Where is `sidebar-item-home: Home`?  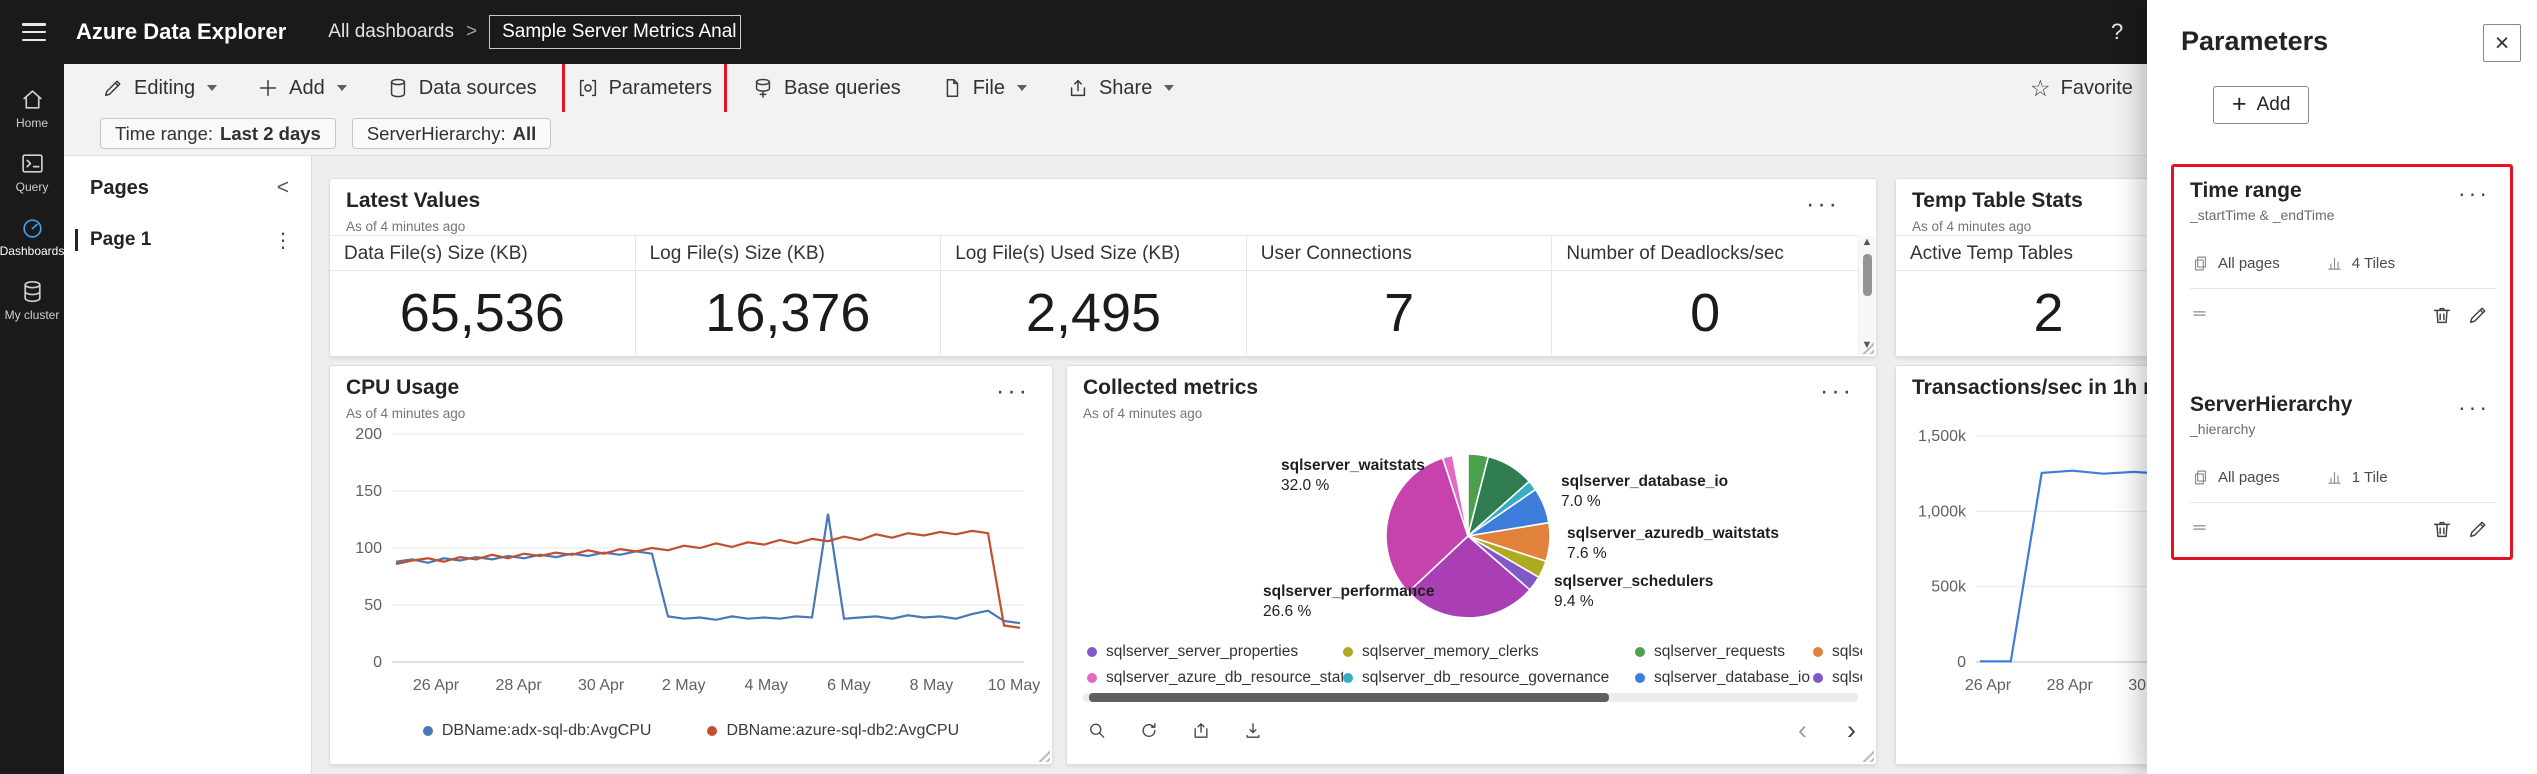
sidebar-item-home: Home is located at coordinates (32, 108).